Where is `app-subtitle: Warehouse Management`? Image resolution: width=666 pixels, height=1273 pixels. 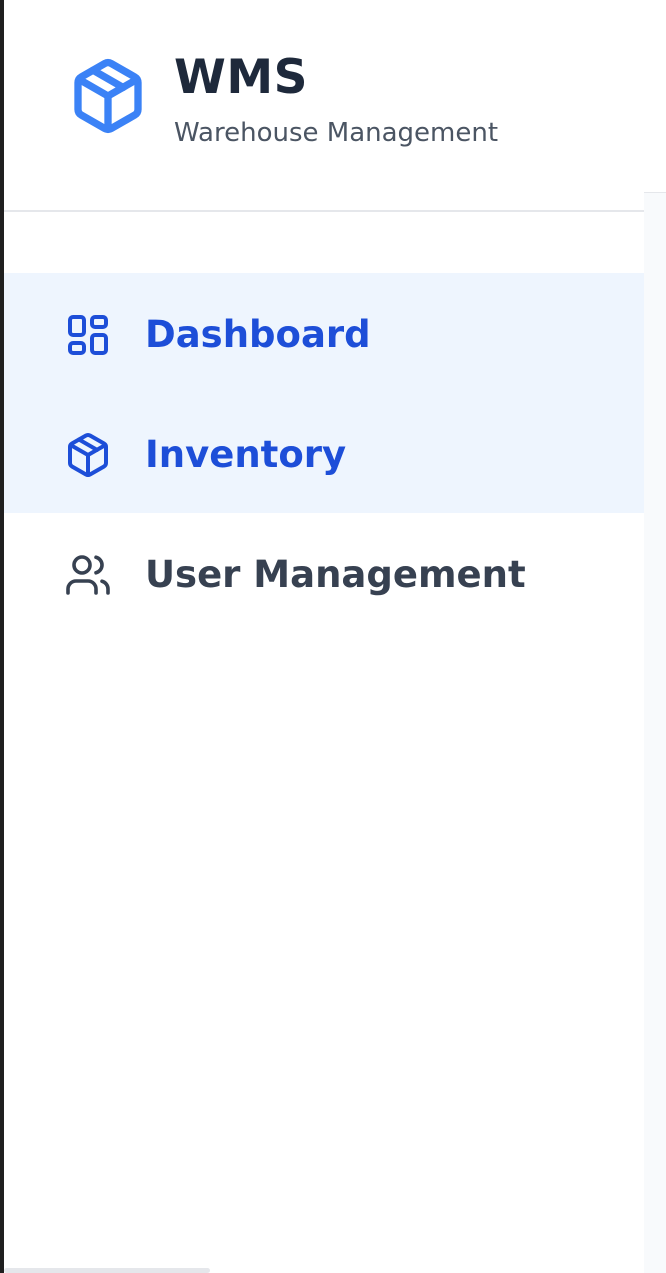 app-subtitle: Warehouse Management is located at coordinates (336, 133).